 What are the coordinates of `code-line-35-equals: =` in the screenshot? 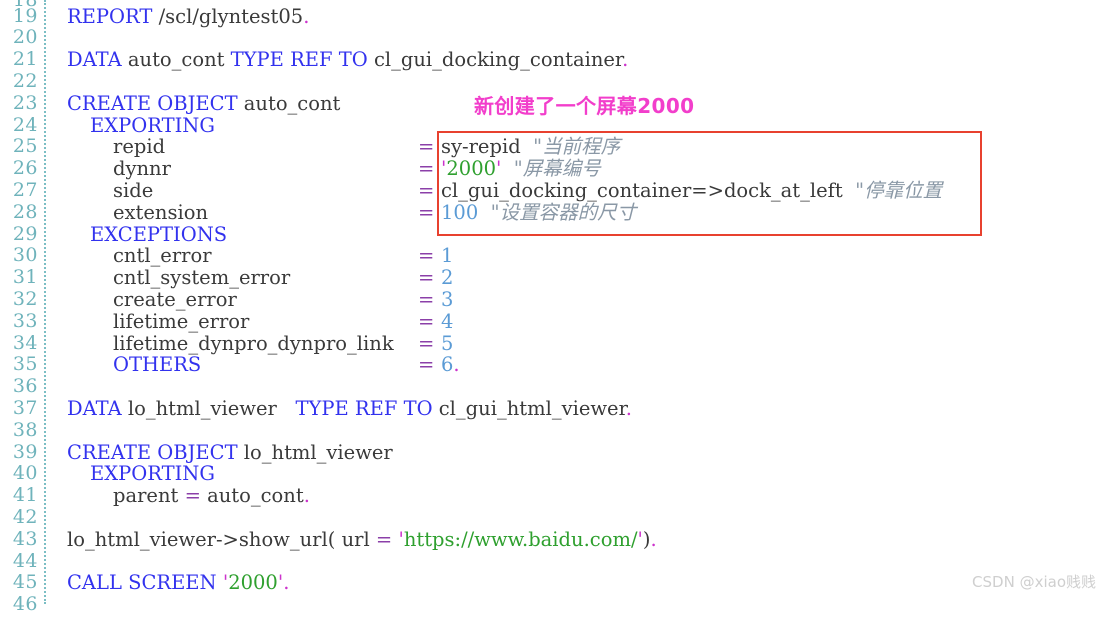 It's located at (426, 365).